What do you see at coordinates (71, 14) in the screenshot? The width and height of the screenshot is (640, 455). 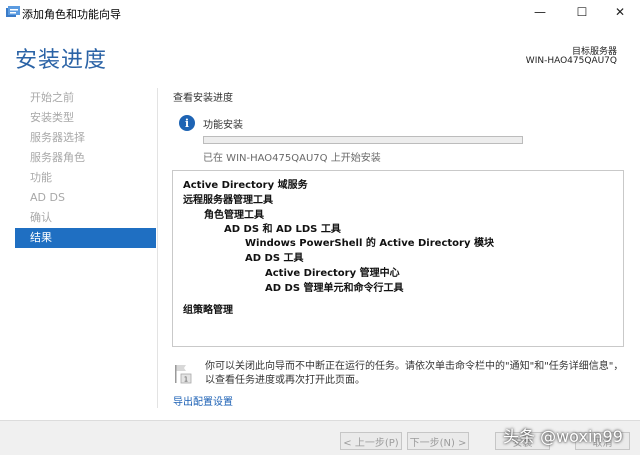 I see `window-title: 添加角色和功能向导` at bounding box center [71, 14].